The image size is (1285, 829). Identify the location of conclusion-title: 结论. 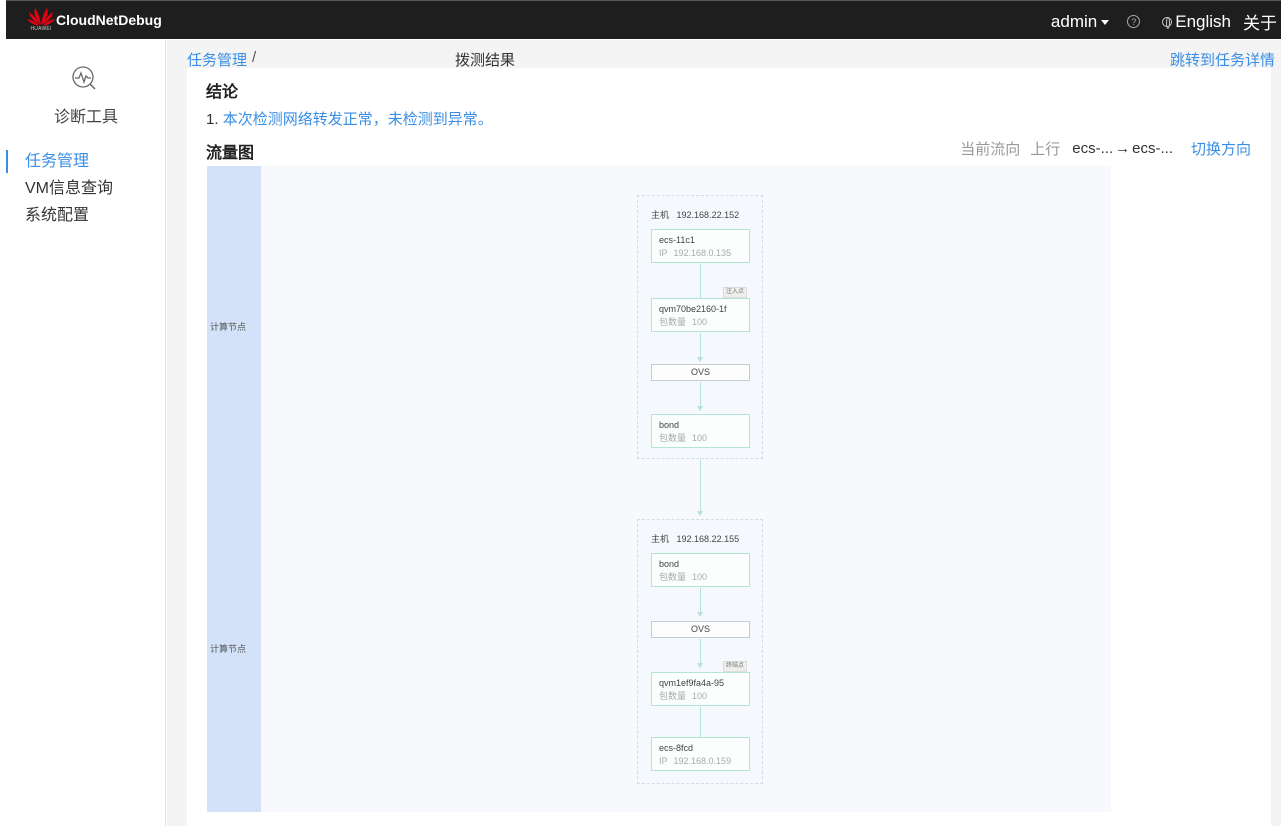
(222, 92).